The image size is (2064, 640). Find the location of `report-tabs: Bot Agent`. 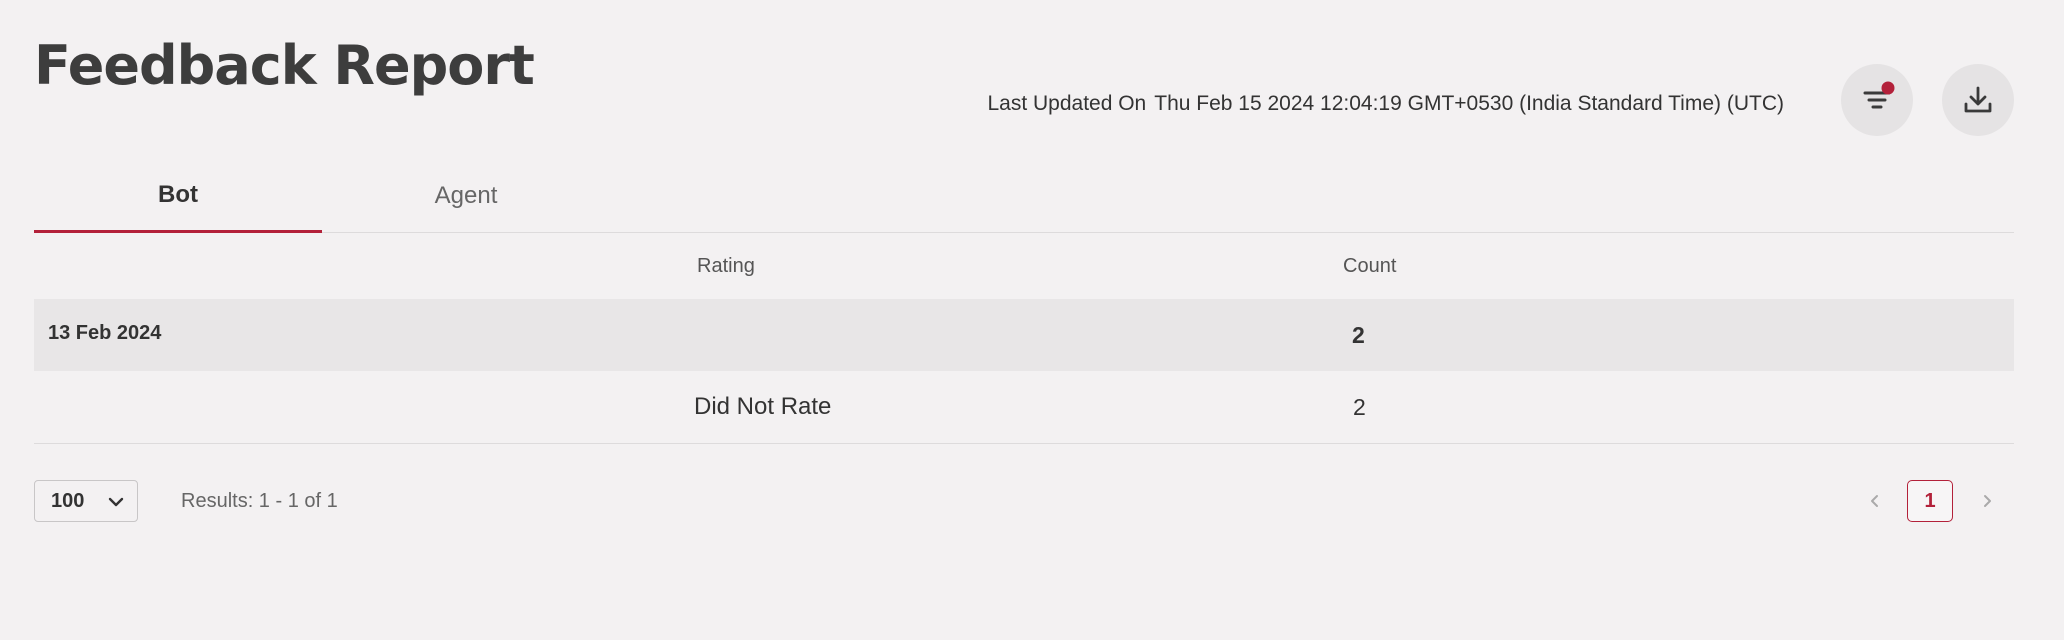

report-tabs: Bot Agent is located at coordinates (1024, 196).